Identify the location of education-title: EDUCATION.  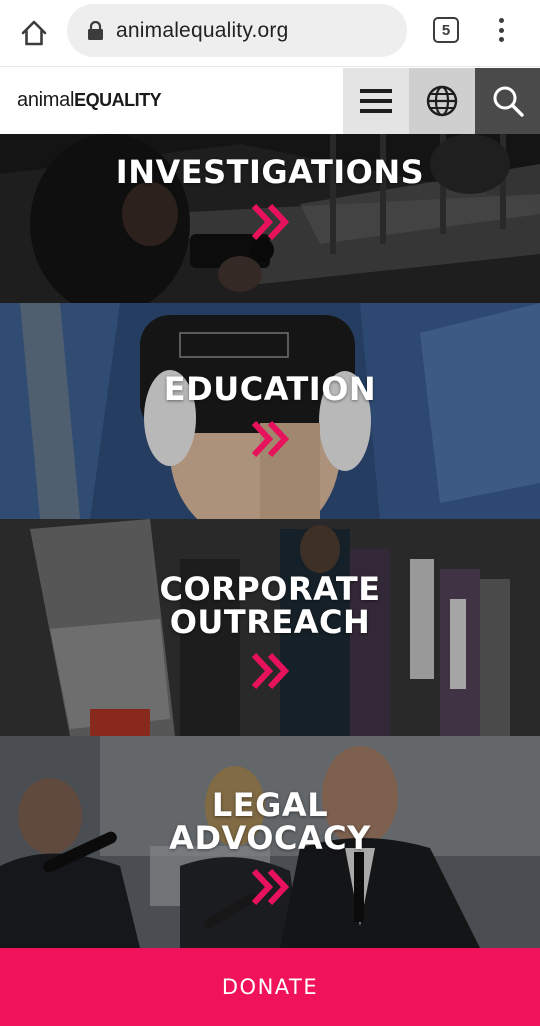
(270, 389).